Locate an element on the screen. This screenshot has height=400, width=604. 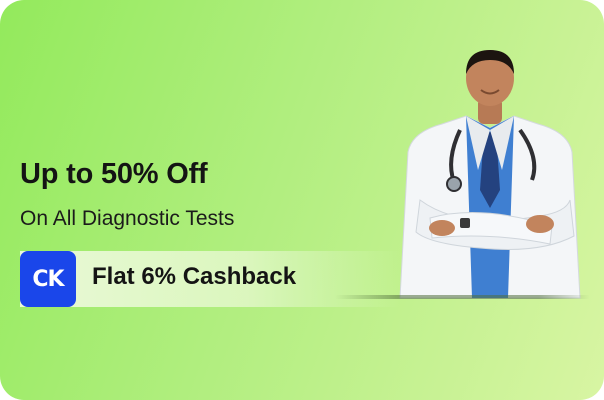
doctor-ground-shadow is located at coordinates (462, 297).